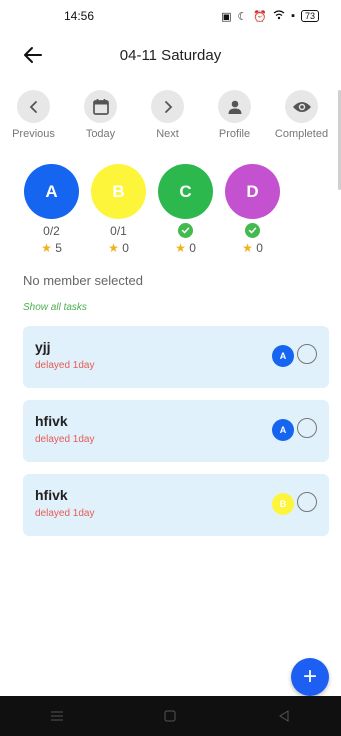 Image resolution: width=341 pixels, height=736 pixels. Describe the element at coordinates (83, 280) in the screenshot. I see `selection-status: No member selected` at that location.